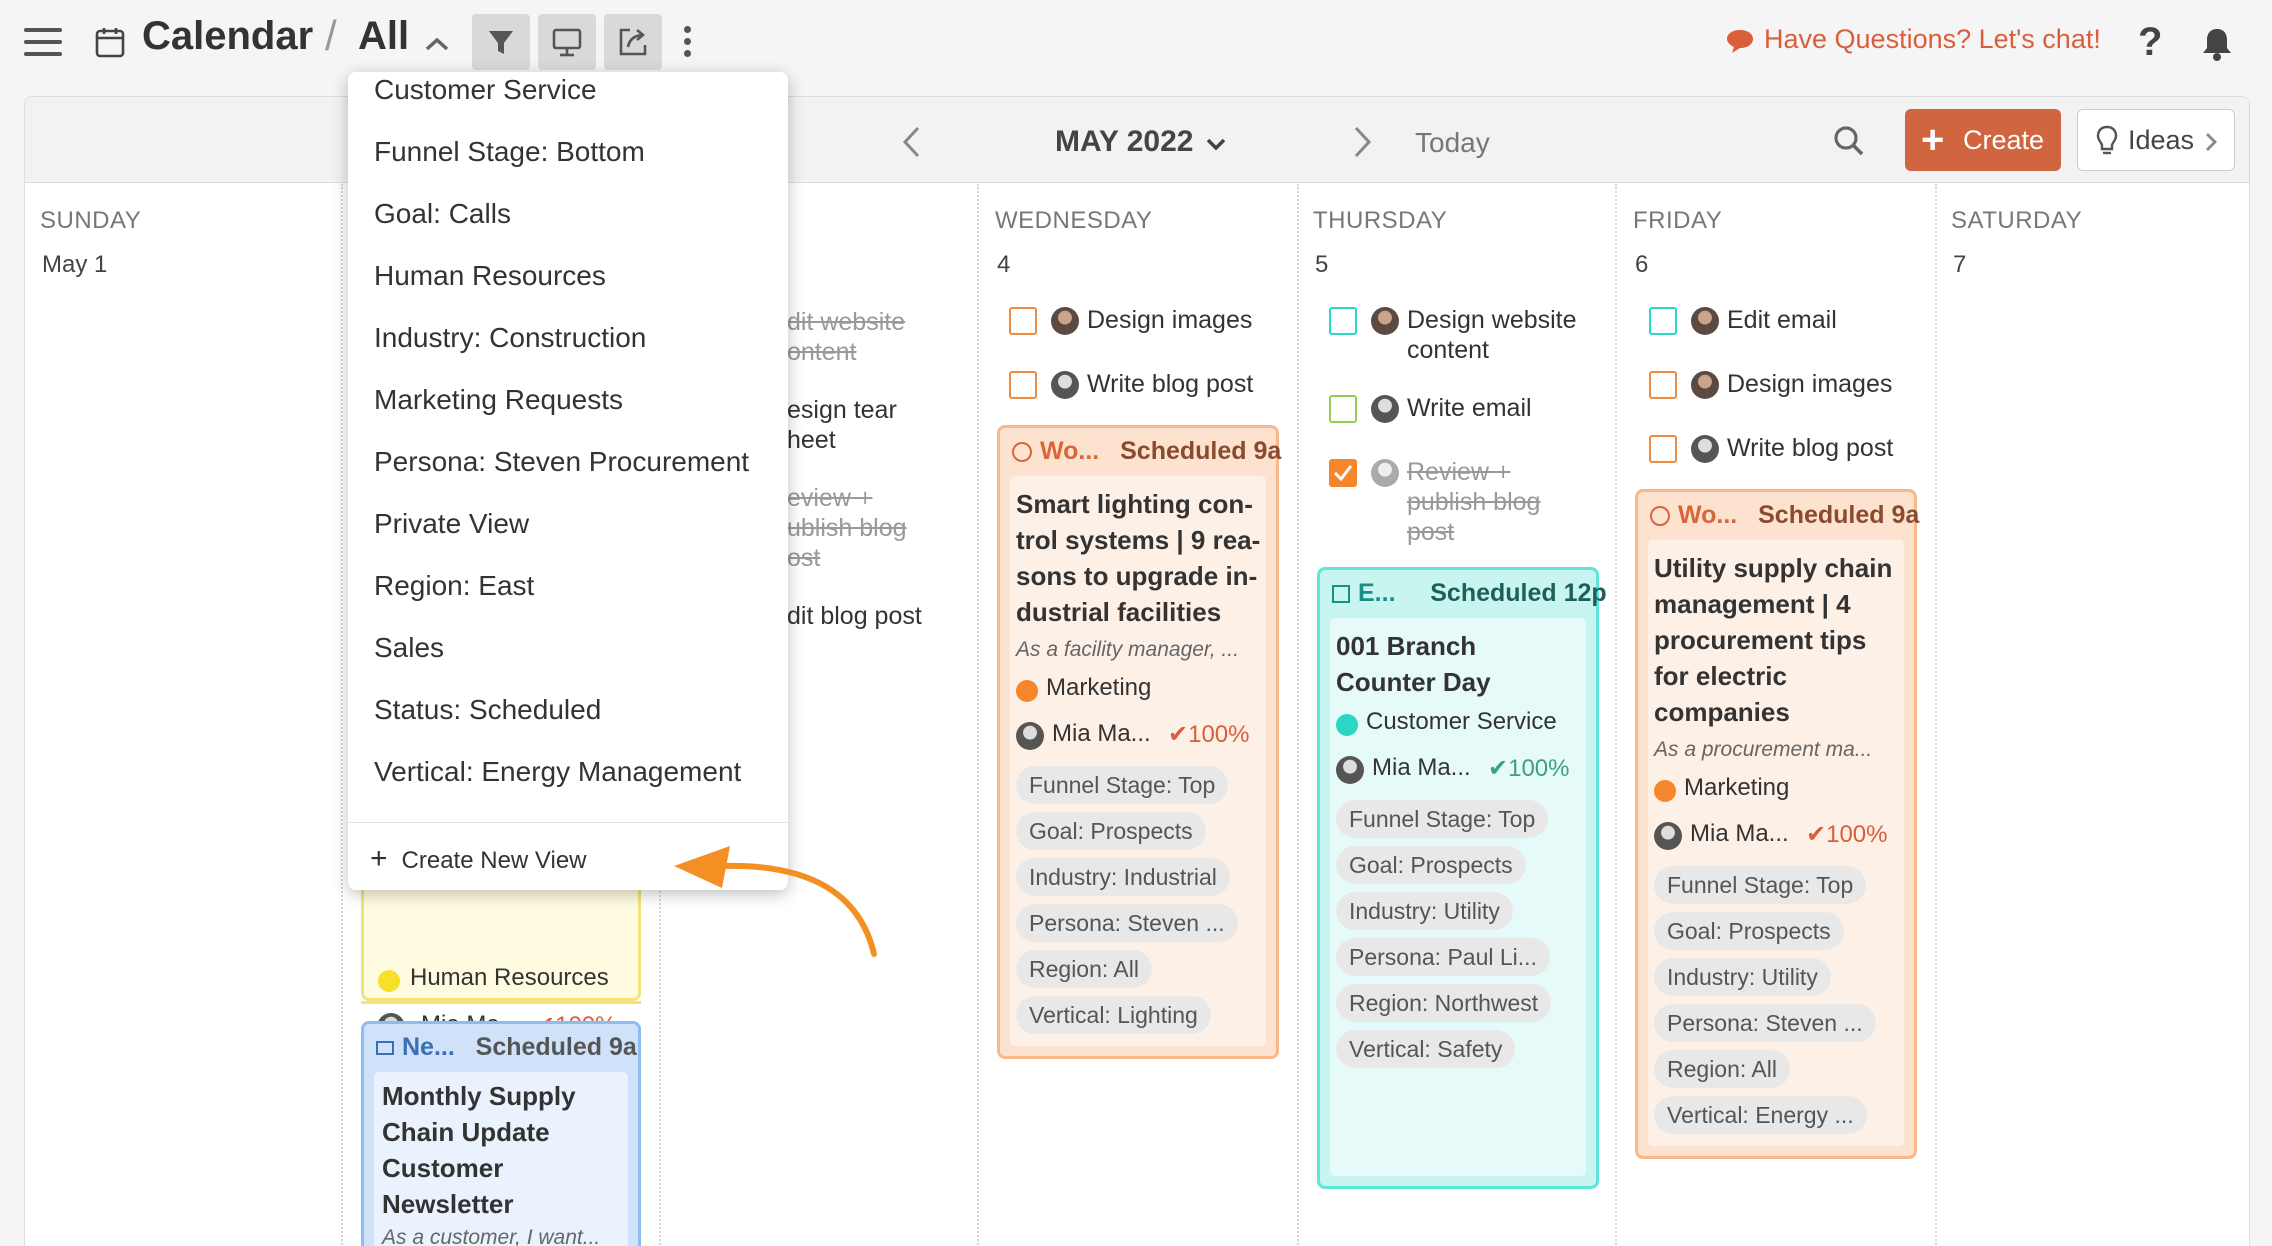  What do you see at coordinates (1448, 350) in the screenshot?
I see `task-label: content` at bounding box center [1448, 350].